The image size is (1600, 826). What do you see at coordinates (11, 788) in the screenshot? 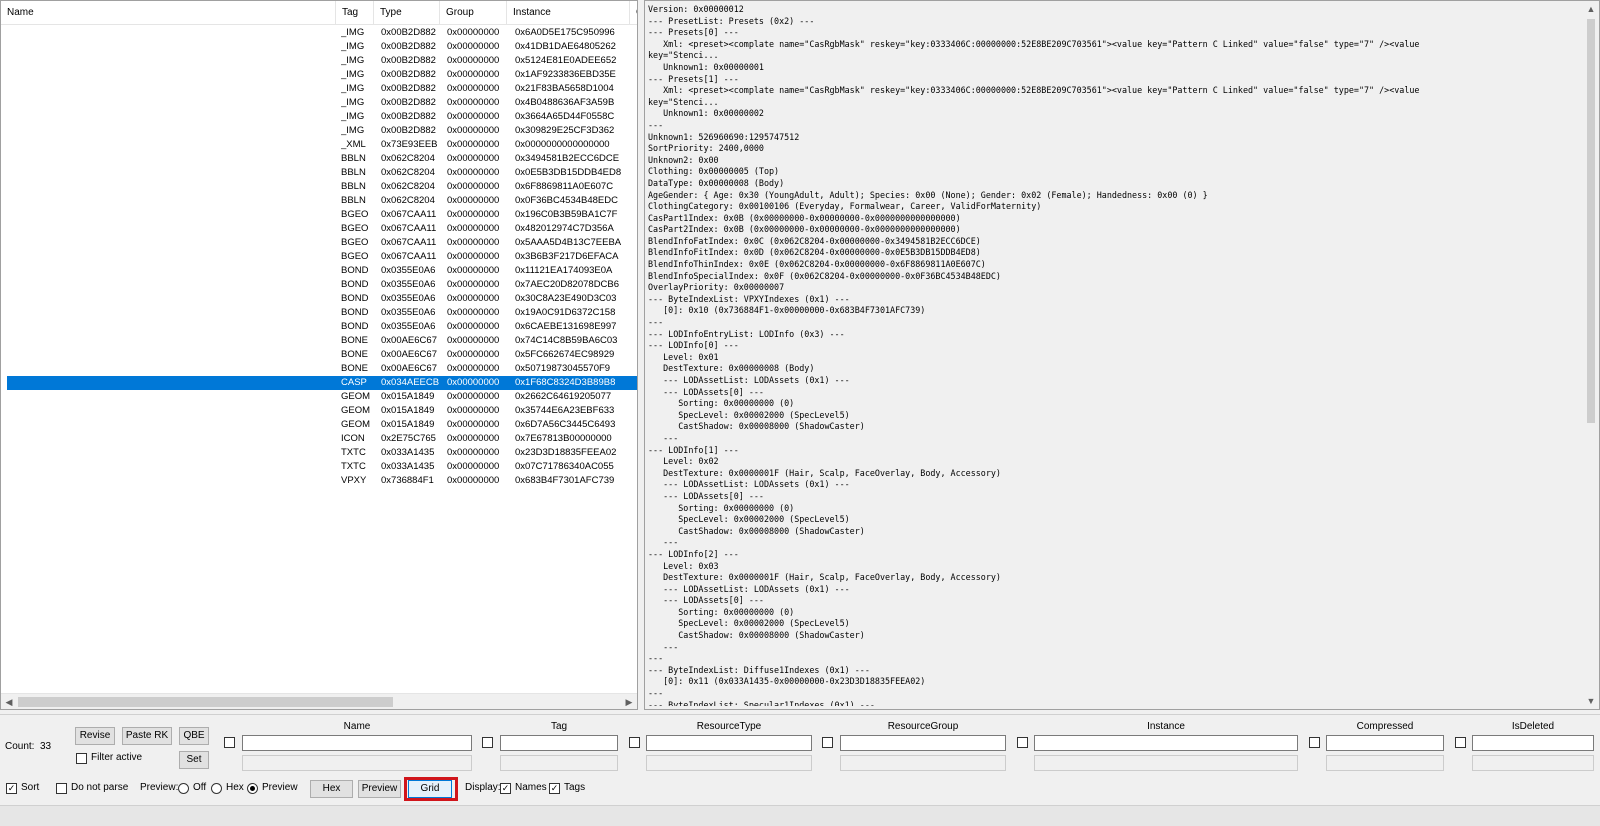
I see `sort-checkbox: ✓` at bounding box center [11, 788].